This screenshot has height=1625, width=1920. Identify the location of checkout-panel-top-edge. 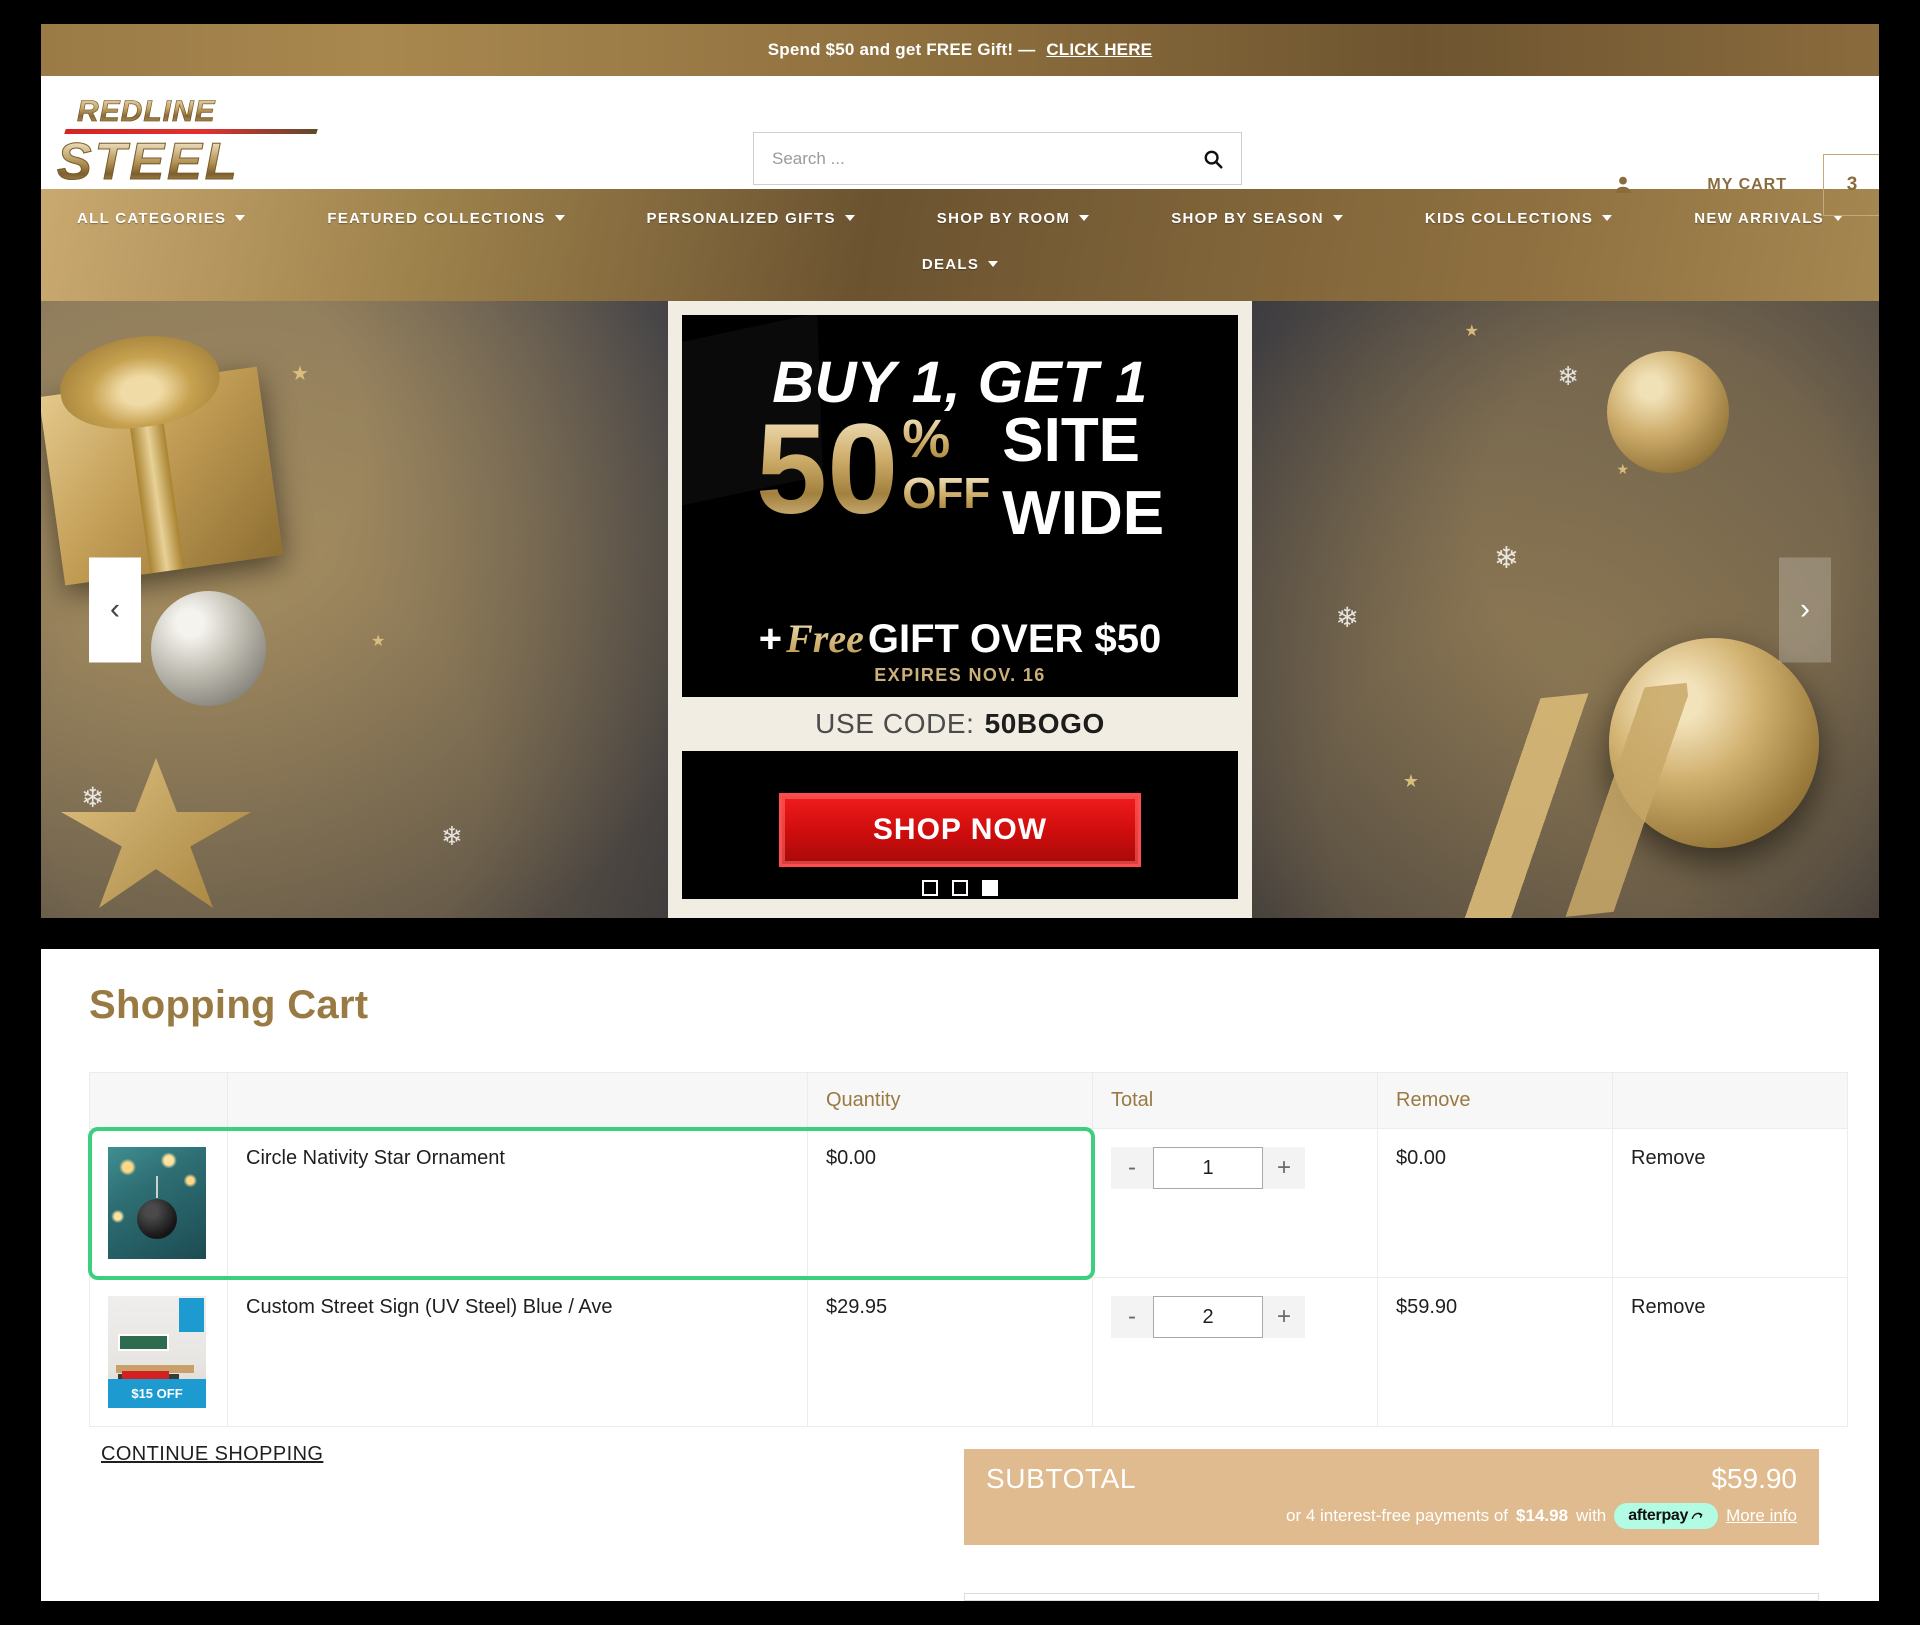
(1391, 1597).